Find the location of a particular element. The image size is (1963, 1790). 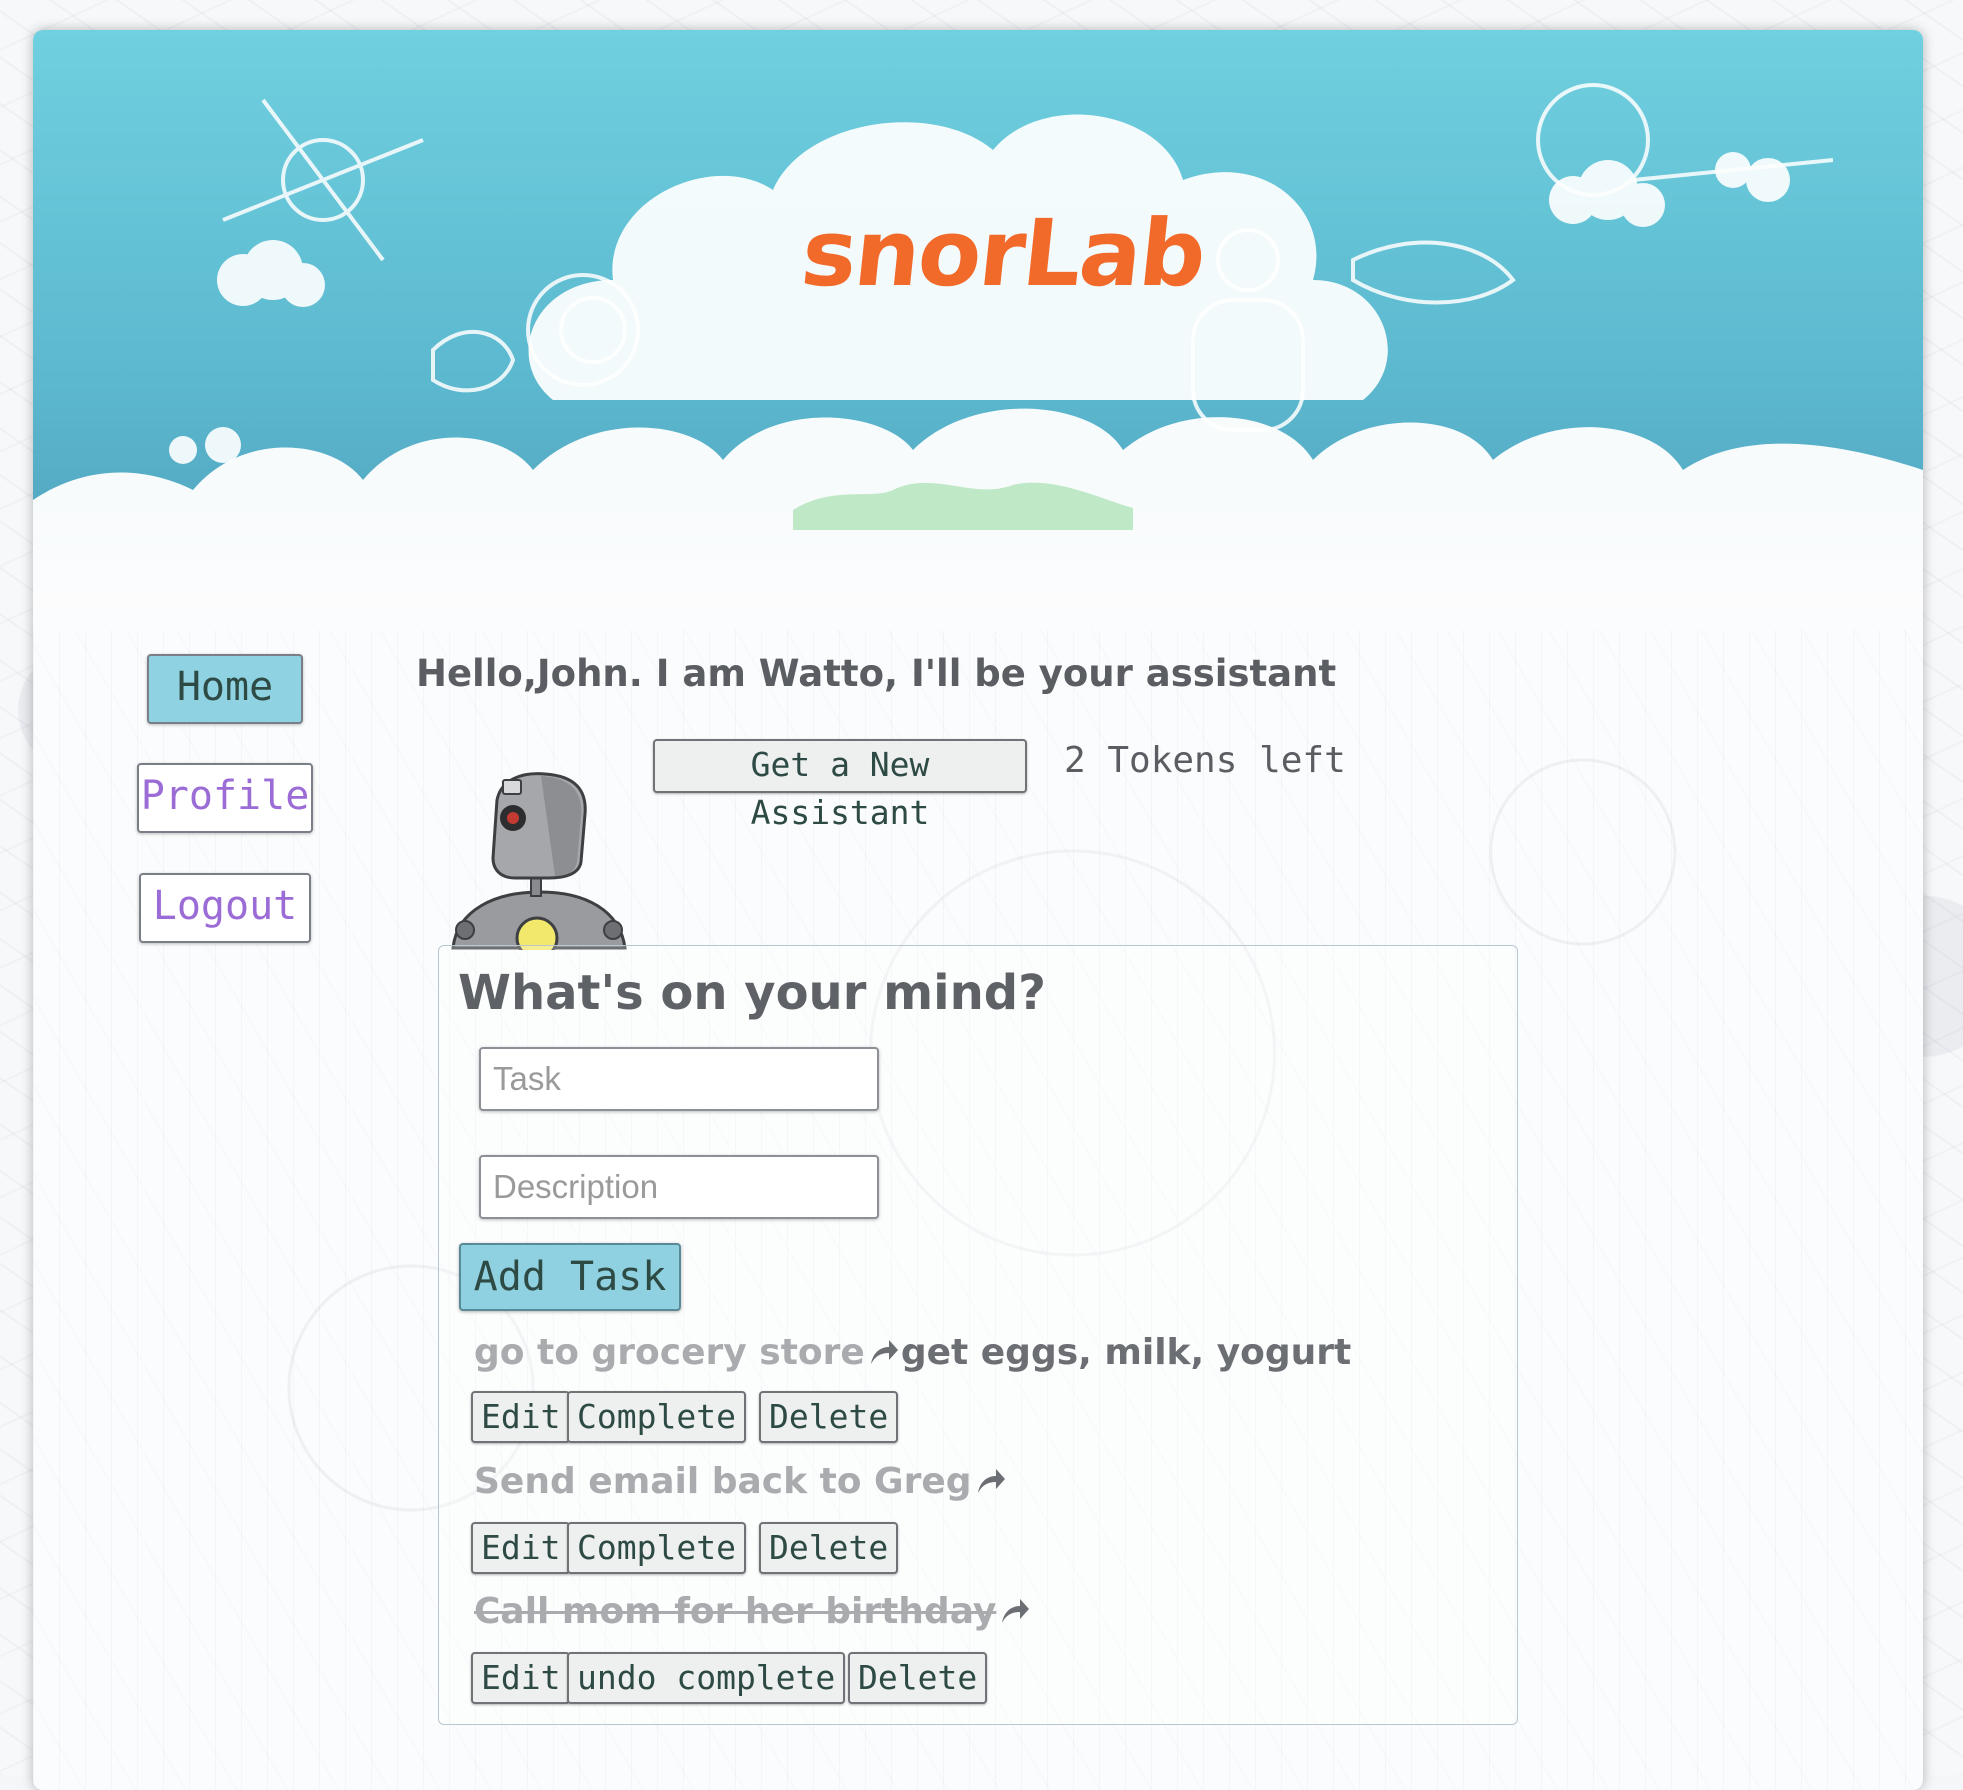

description-input is located at coordinates (679, 1187).